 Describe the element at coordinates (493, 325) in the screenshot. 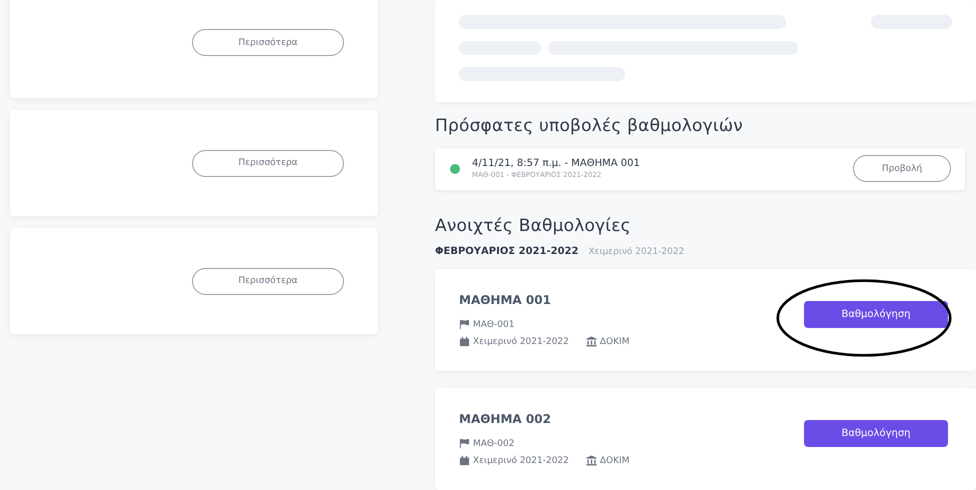

I see `course-code: ΜΑΘ-001` at that location.